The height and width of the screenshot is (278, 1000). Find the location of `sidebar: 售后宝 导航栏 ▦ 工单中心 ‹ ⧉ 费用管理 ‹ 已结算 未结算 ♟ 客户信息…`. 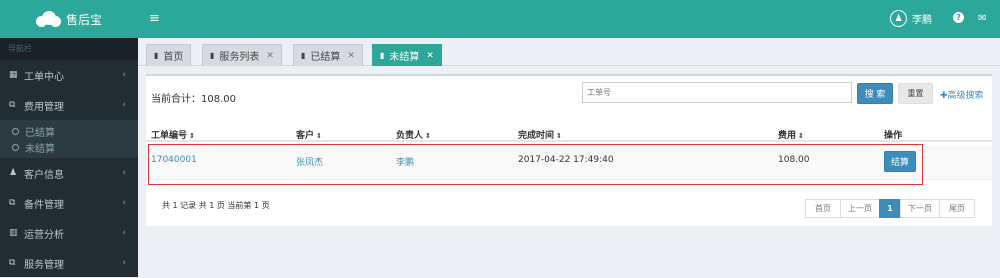

sidebar: 售后宝 导航栏 ▦ 工单中心 ‹ ⧉ 费用管理 ‹ 已结算 未结算 ♟ 客户信息… is located at coordinates (69, 138).